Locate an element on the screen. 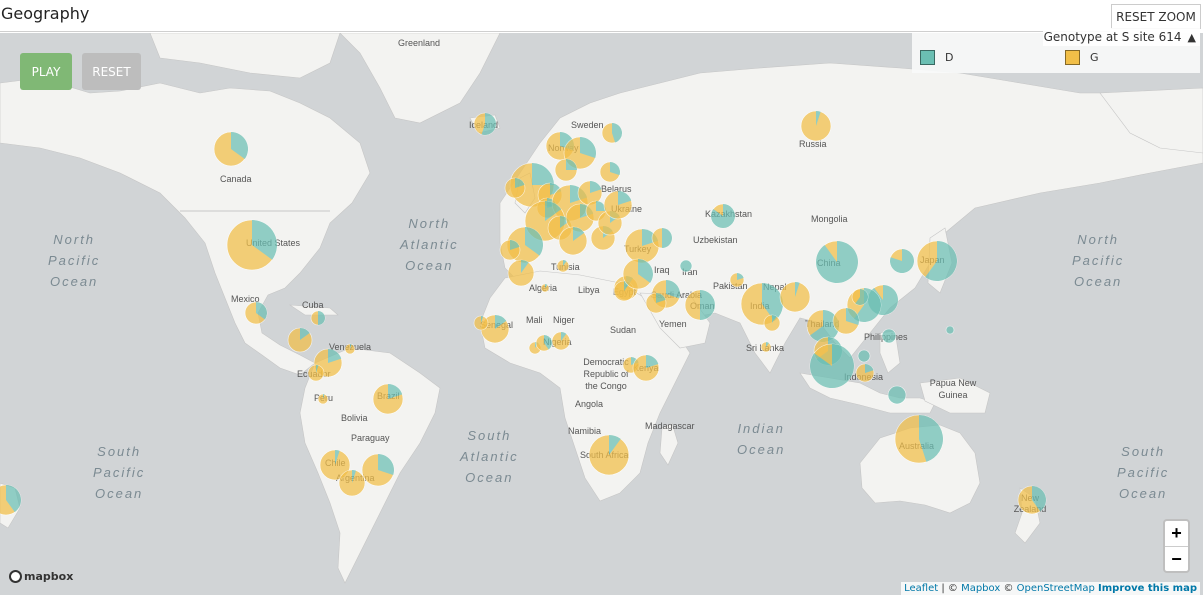  place-label: Tunisia is located at coordinates (565, 267).